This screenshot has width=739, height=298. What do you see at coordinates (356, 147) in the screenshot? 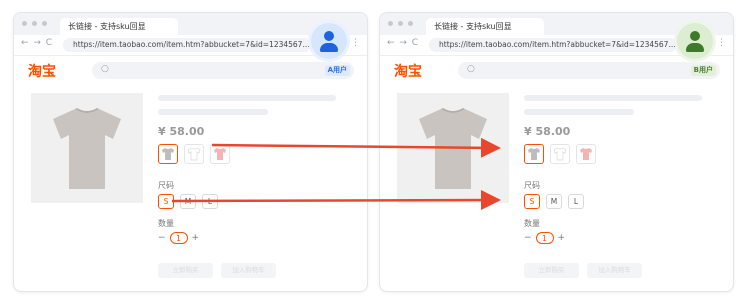
I see `swatch-sync-arrow` at bounding box center [356, 147].